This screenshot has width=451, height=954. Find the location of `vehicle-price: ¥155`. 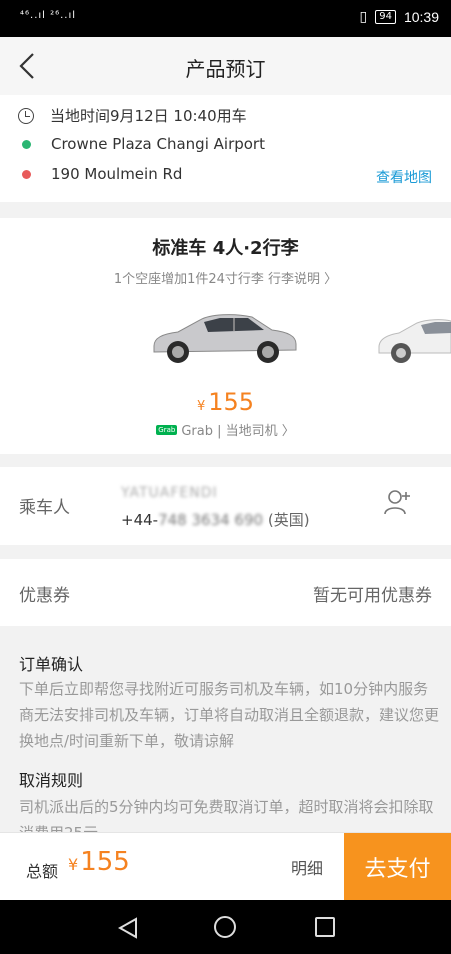

vehicle-price: ¥155 is located at coordinates (225, 402).